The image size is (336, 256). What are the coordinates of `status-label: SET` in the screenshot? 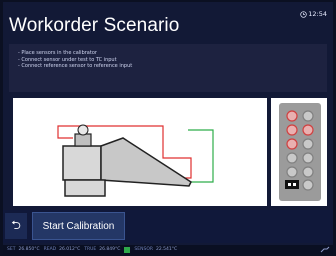 It's located at (11, 249).